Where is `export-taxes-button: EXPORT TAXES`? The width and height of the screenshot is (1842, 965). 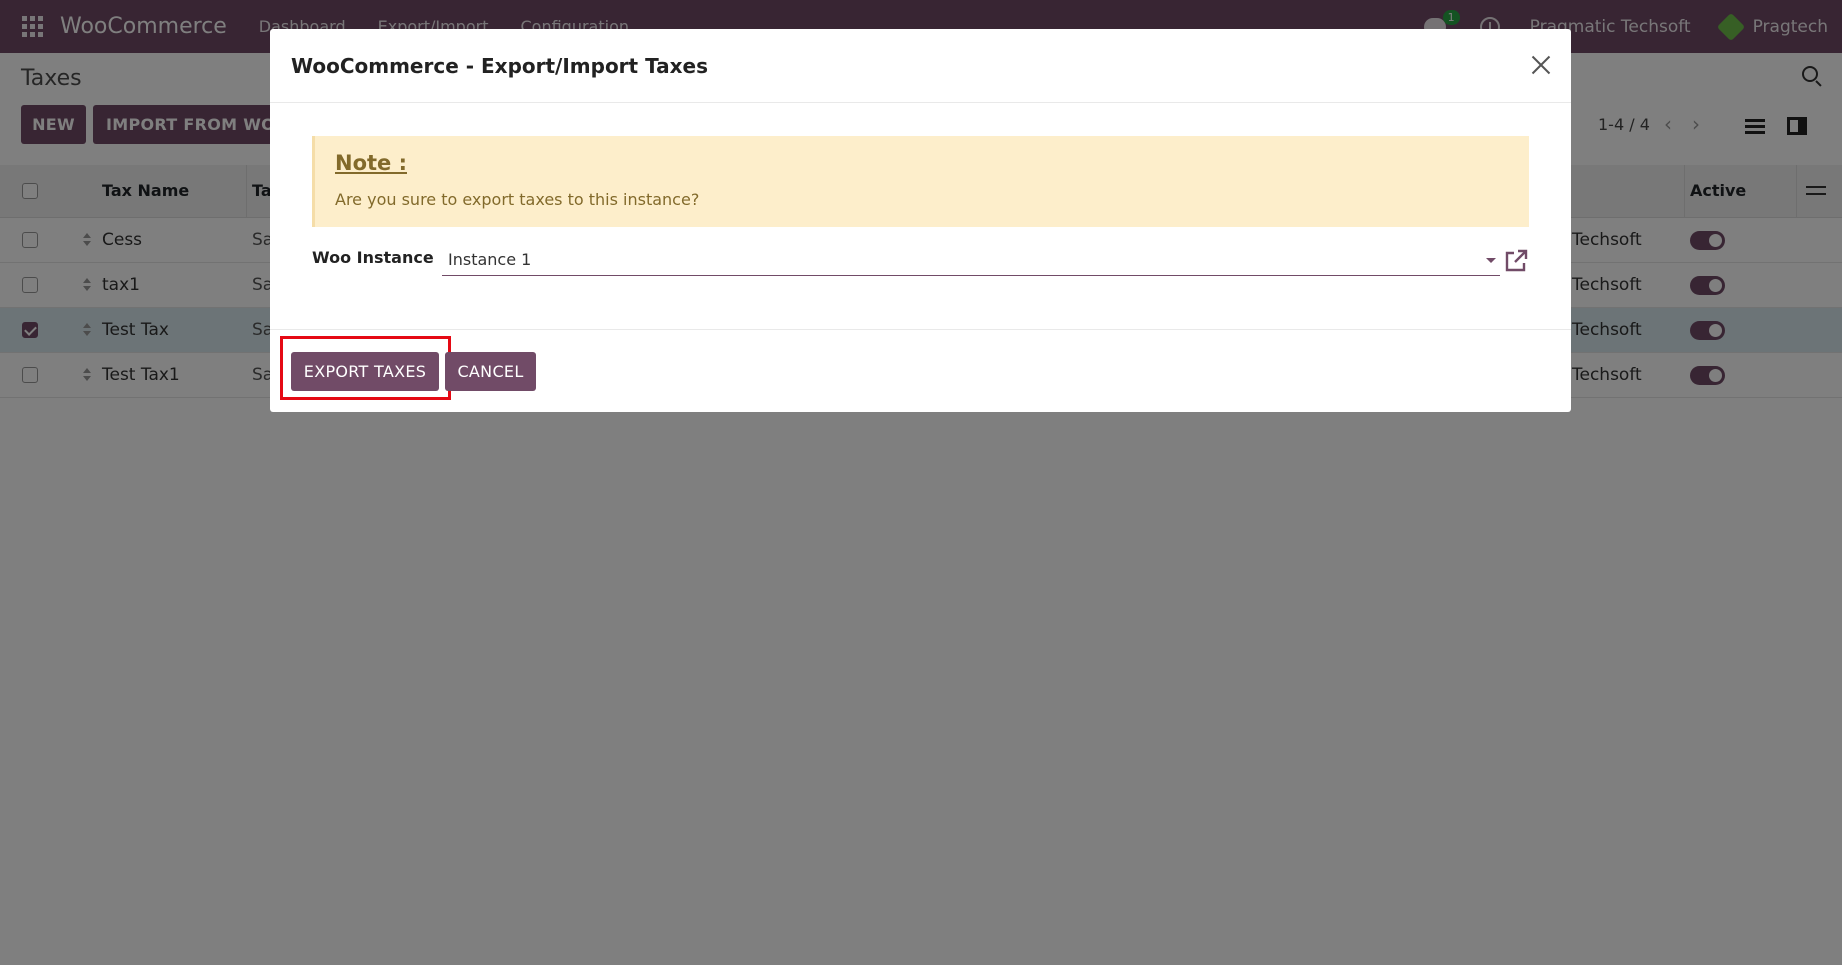
export-taxes-button: EXPORT TAXES is located at coordinates (365, 371).